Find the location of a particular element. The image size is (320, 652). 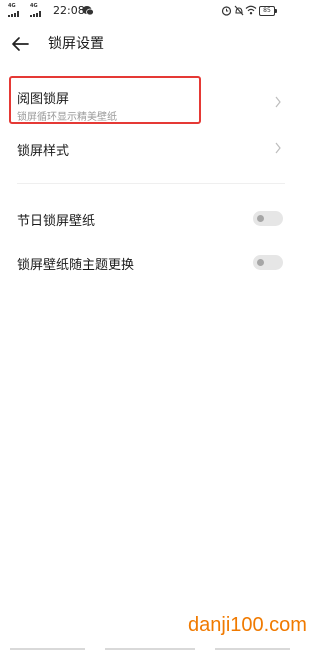

nav-indicator-center is located at coordinates (150, 649).